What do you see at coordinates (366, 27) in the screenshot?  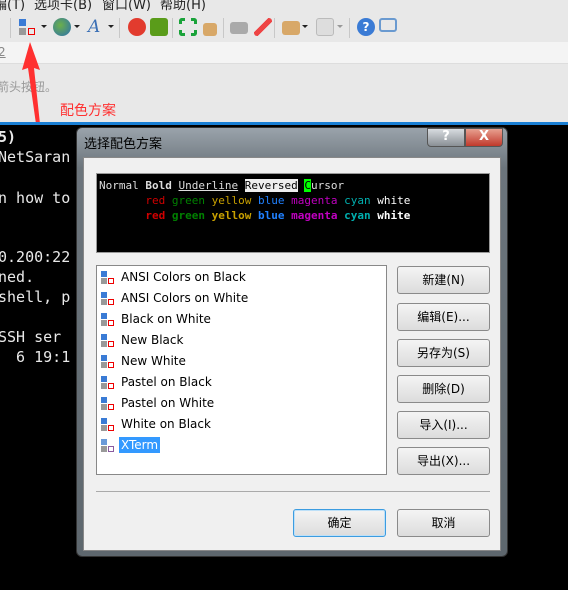 I see `help-icon: ?` at bounding box center [366, 27].